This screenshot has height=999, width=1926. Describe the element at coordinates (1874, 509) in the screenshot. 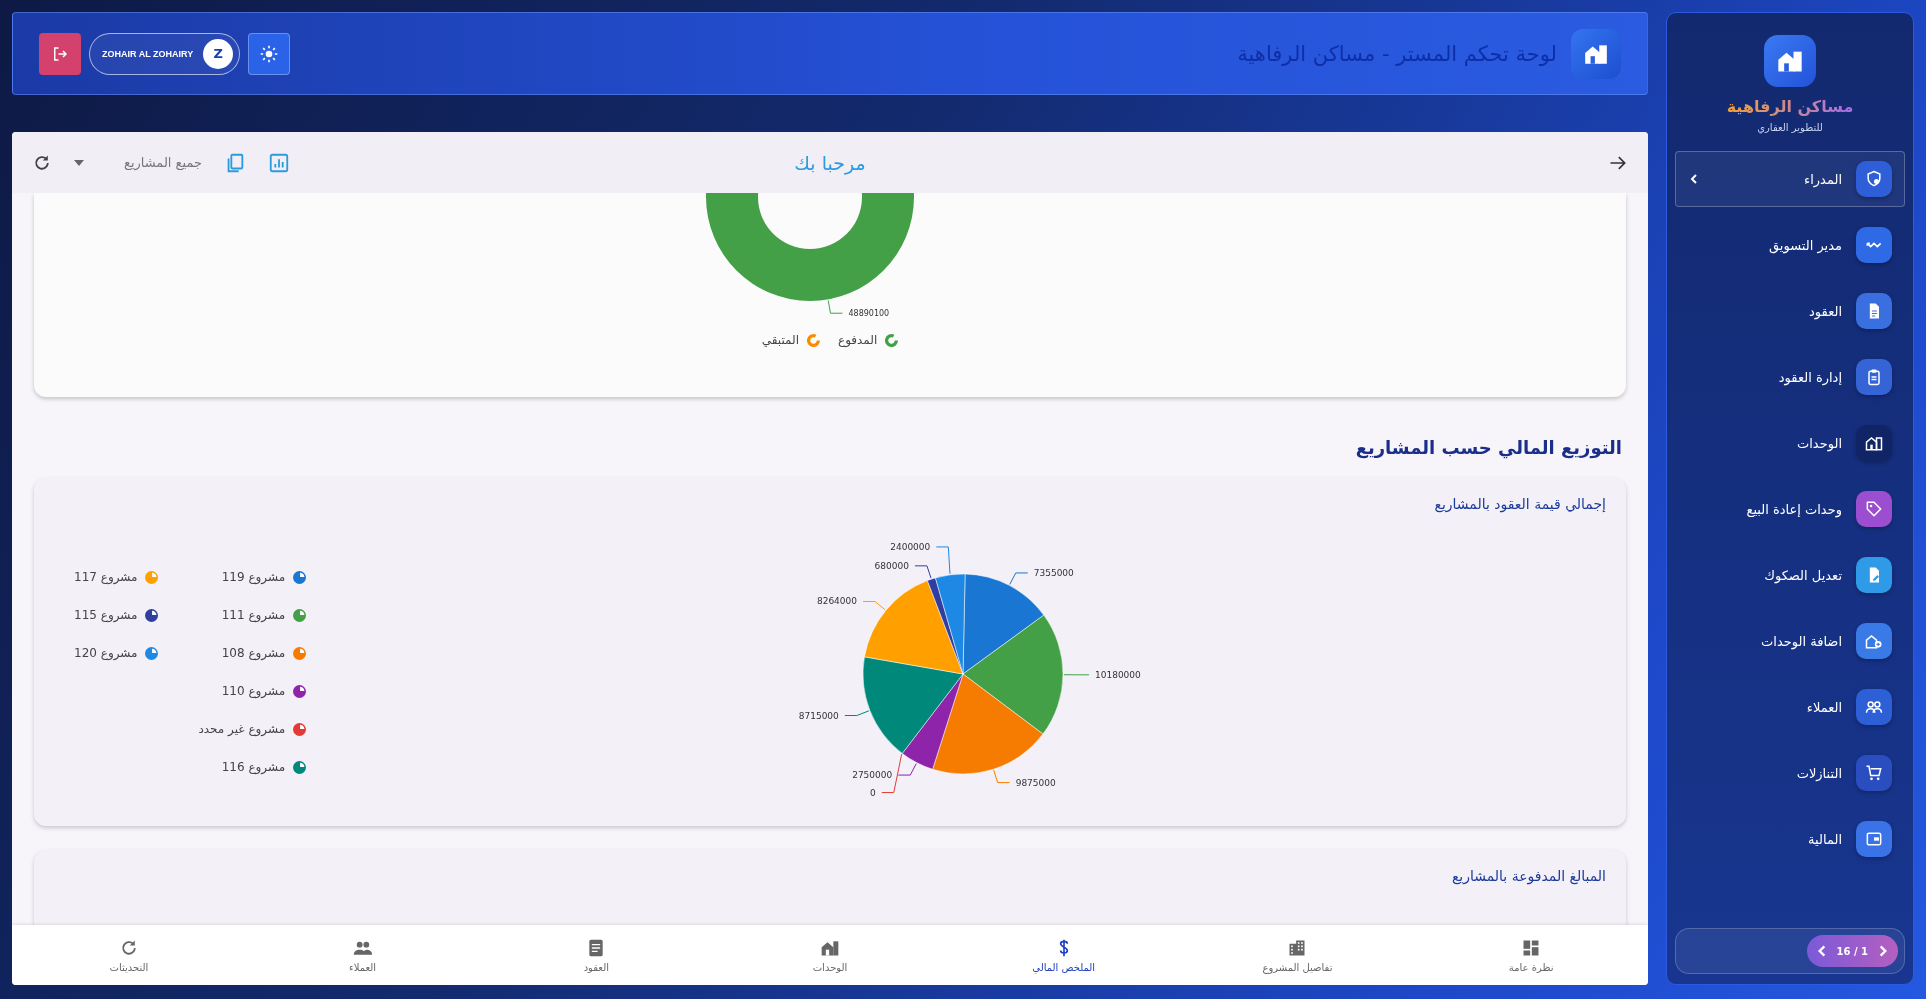

I see `tag-icon` at that location.